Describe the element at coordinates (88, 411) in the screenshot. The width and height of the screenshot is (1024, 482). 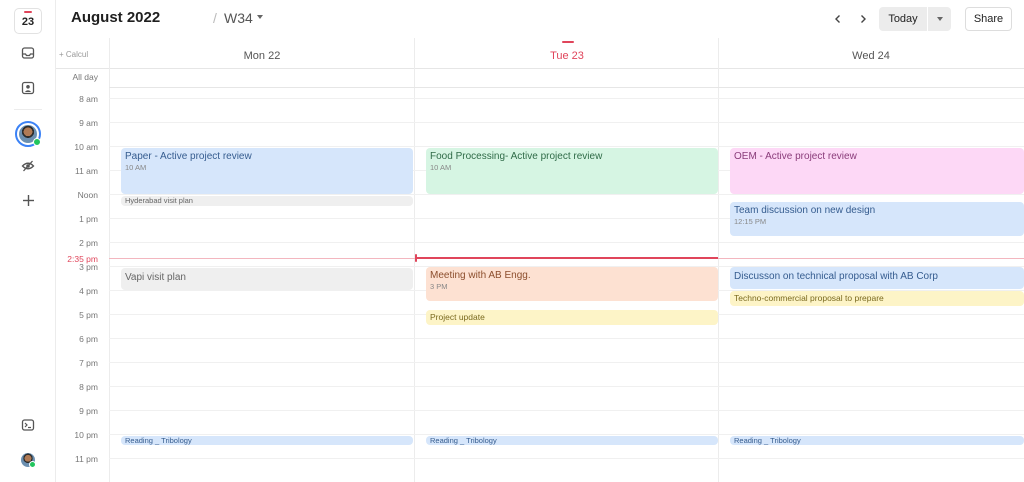
I see `hour-label: 9 pm` at that location.